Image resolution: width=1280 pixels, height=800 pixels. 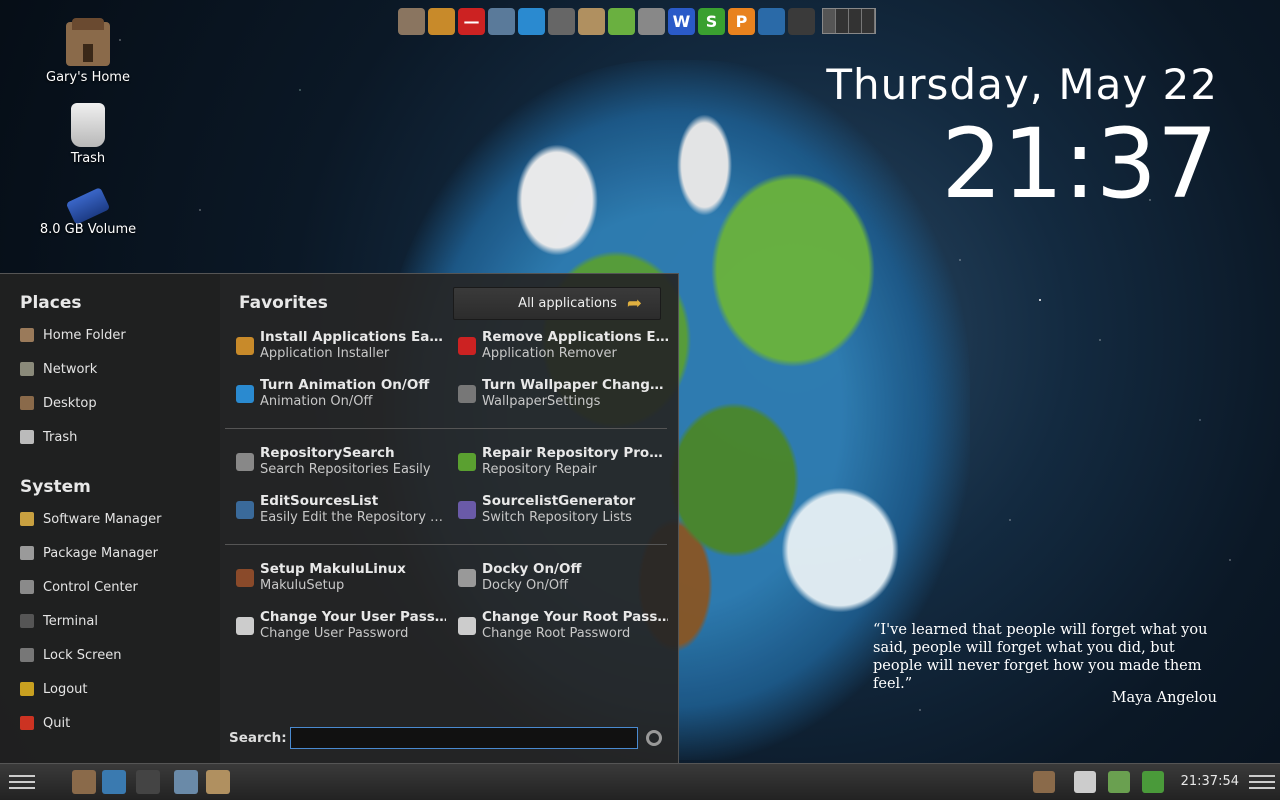 I want to click on remover-launcher: —, so click(x=471, y=21).